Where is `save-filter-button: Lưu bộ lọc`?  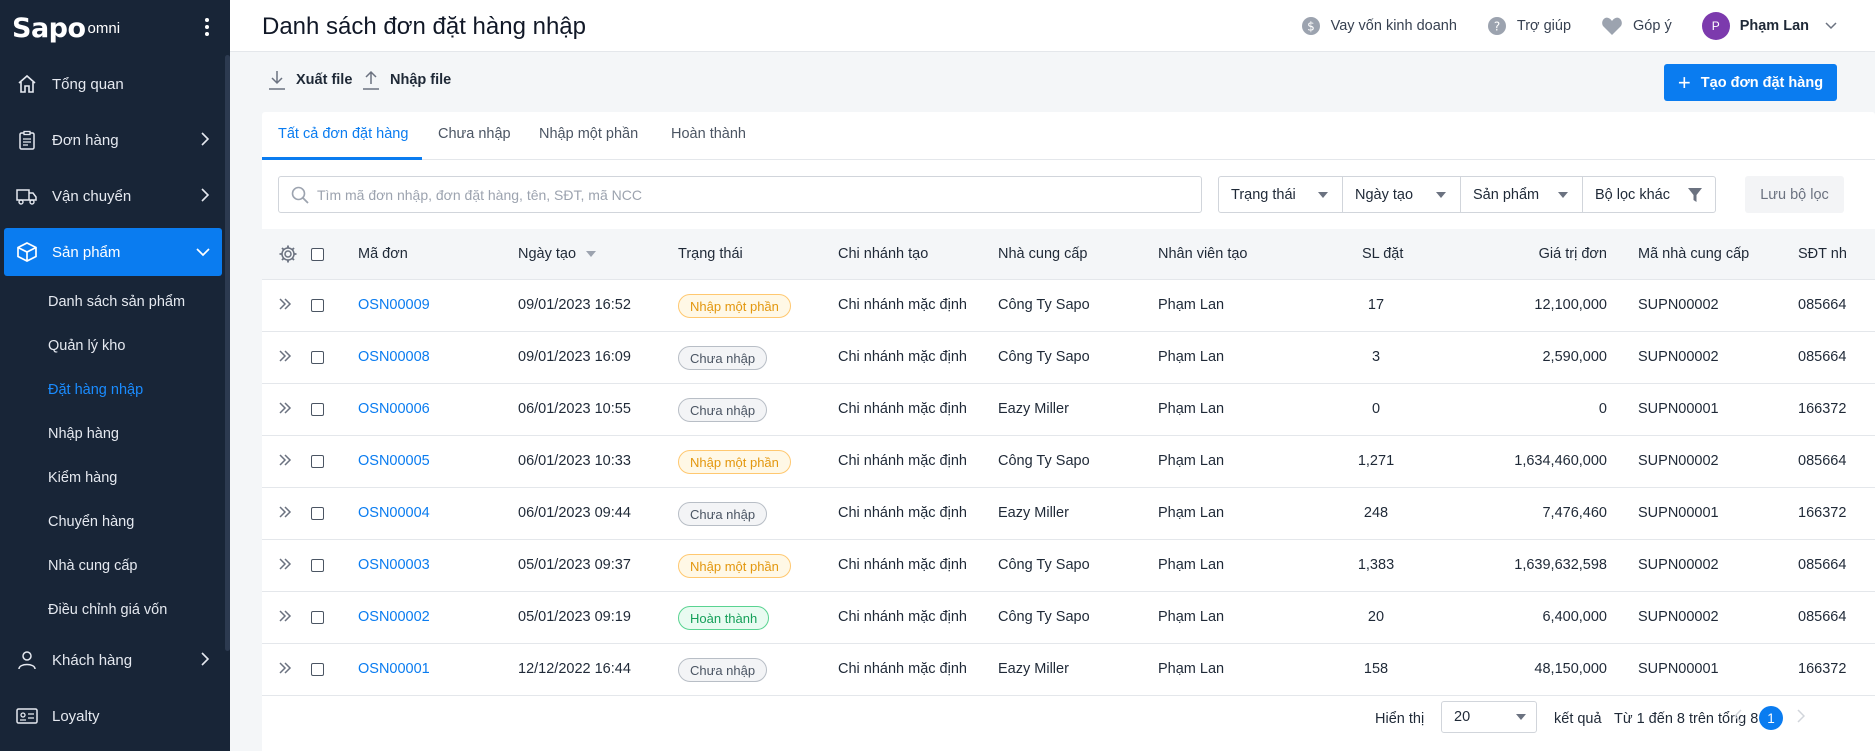 save-filter-button: Lưu bộ lọc is located at coordinates (1794, 194).